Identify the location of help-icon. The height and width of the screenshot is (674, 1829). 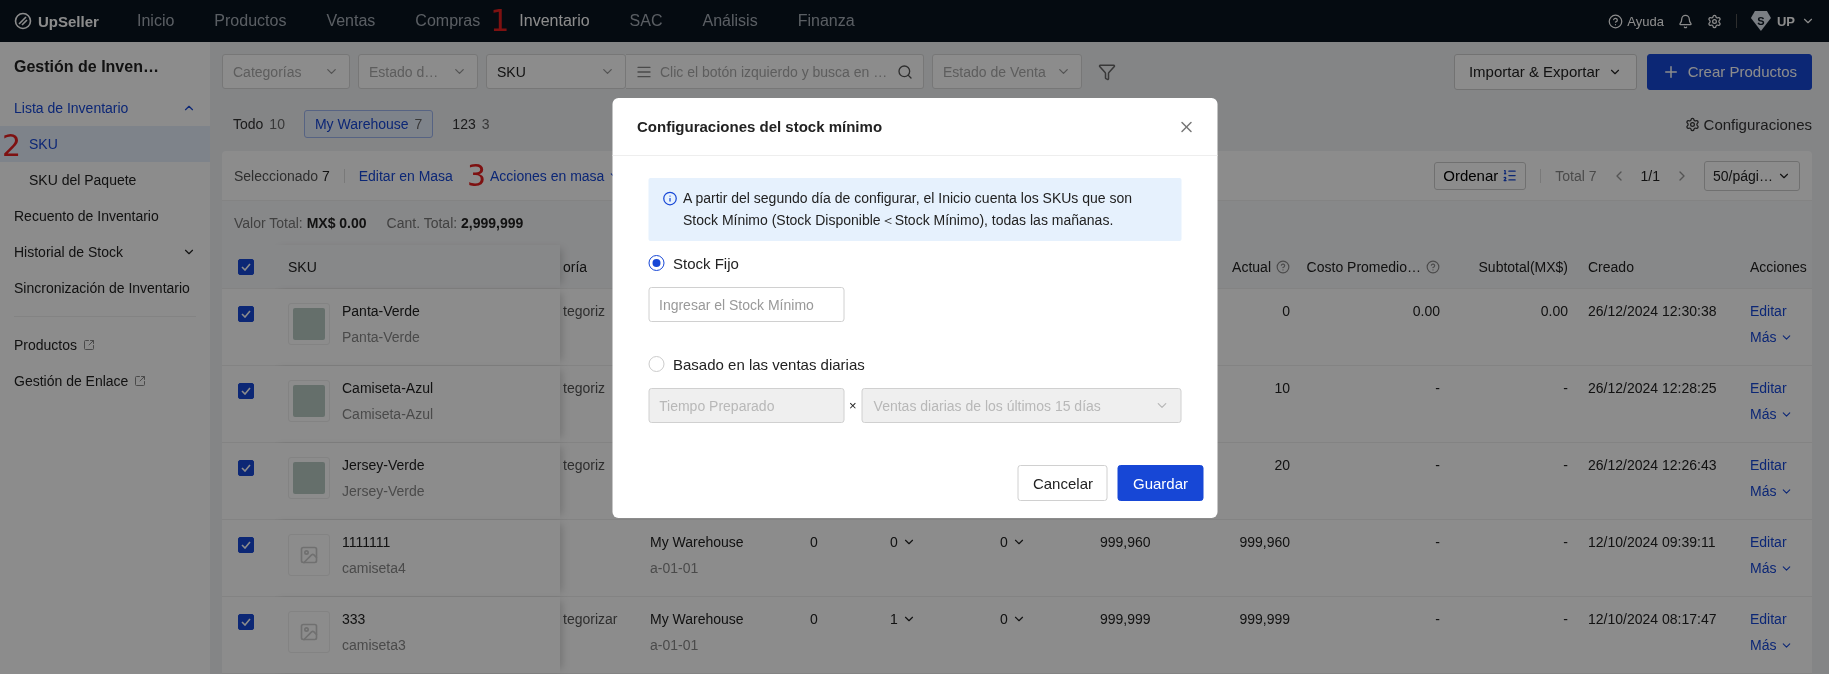
(1616, 21).